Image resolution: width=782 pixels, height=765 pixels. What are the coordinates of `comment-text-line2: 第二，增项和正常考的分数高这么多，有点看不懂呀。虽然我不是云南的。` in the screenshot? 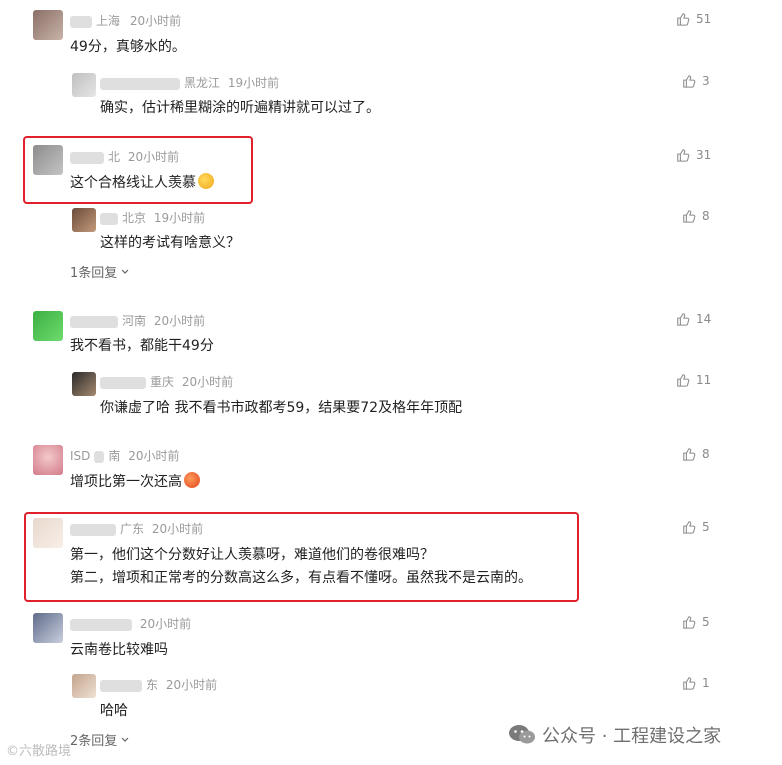 It's located at (301, 578).